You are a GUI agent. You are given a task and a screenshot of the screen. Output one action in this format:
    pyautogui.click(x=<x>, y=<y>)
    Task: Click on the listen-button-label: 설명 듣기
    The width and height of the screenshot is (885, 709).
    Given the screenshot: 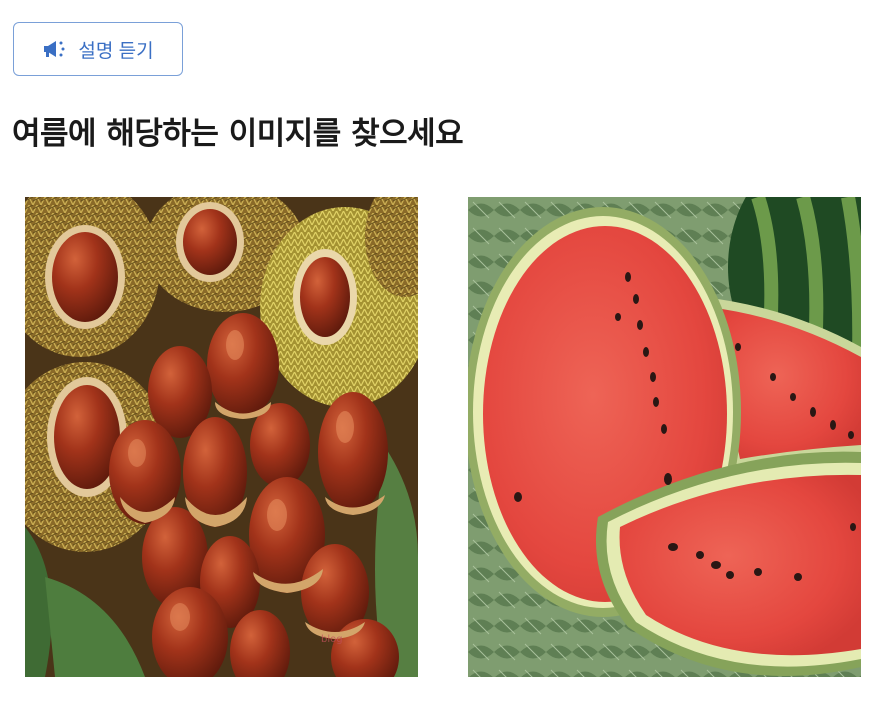 What is the action you would take?
    pyautogui.click(x=116, y=51)
    